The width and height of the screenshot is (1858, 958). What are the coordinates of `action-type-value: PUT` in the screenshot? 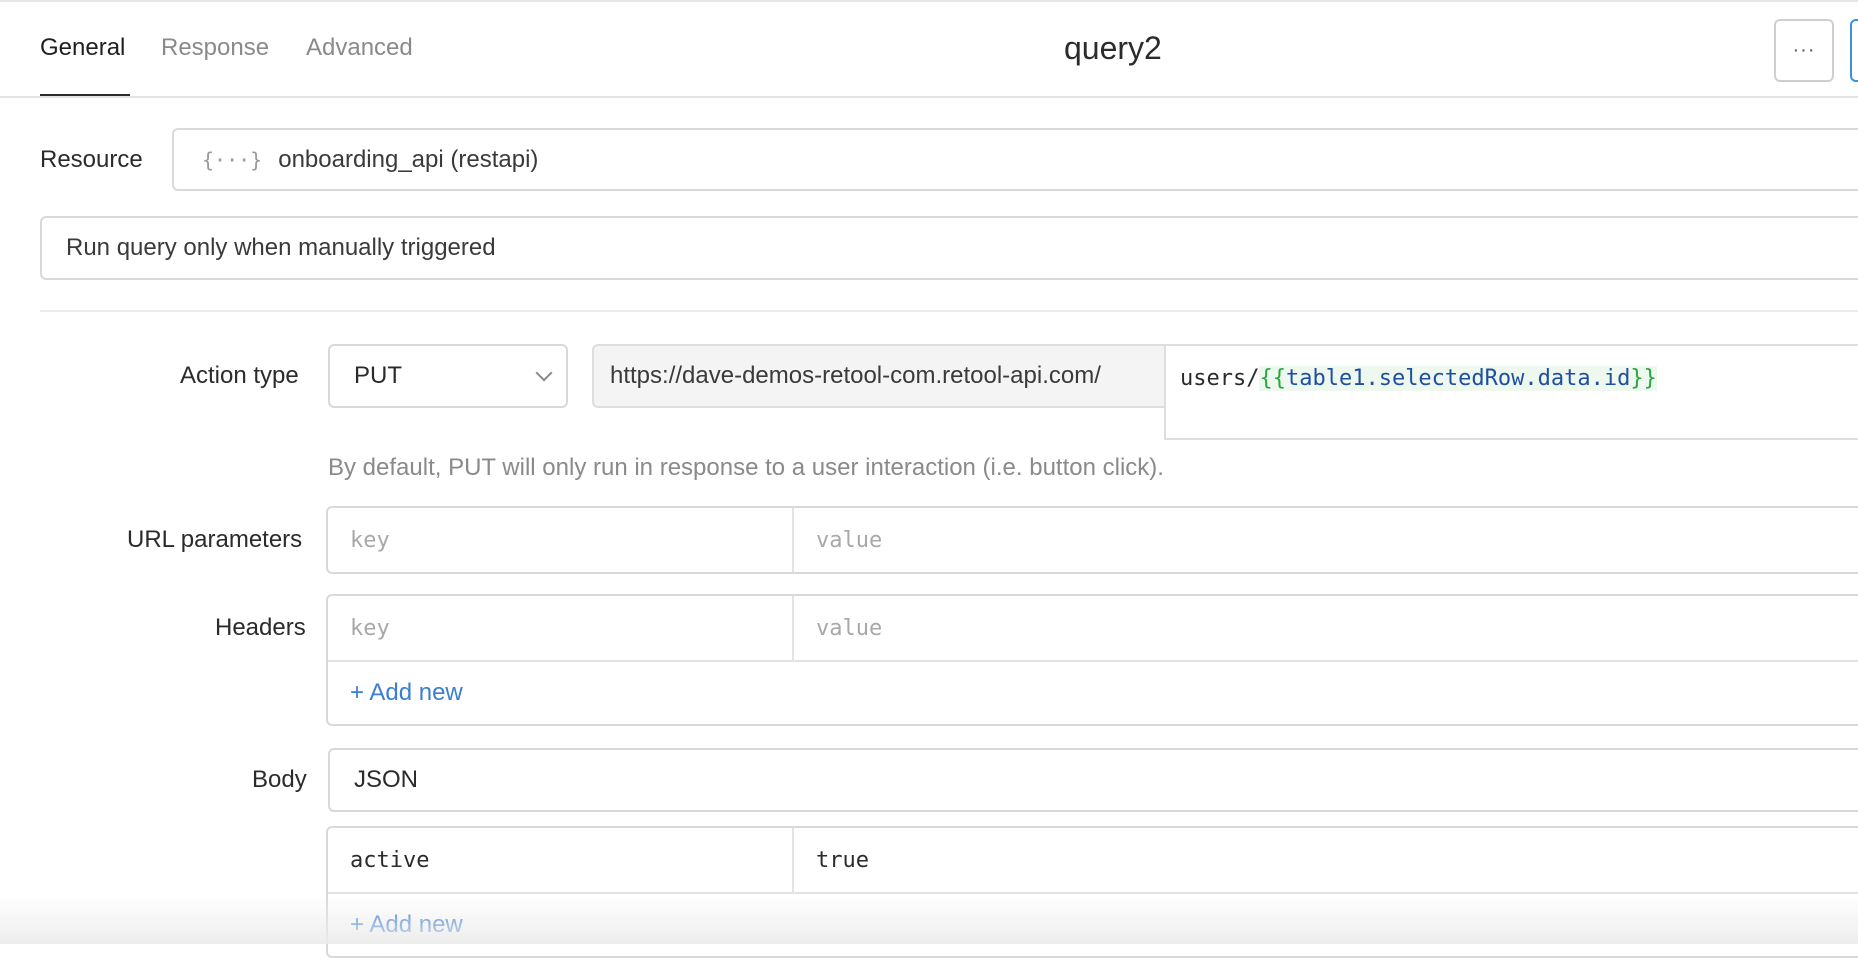 It's located at (378, 375).